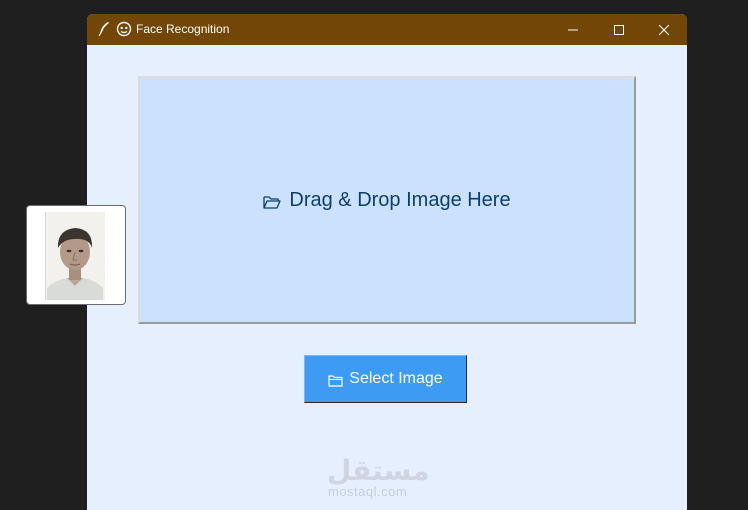 This screenshot has height=510, width=748. What do you see at coordinates (272, 202) in the screenshot?
I see `folder-open-icon` at bounding box center [272, 202].